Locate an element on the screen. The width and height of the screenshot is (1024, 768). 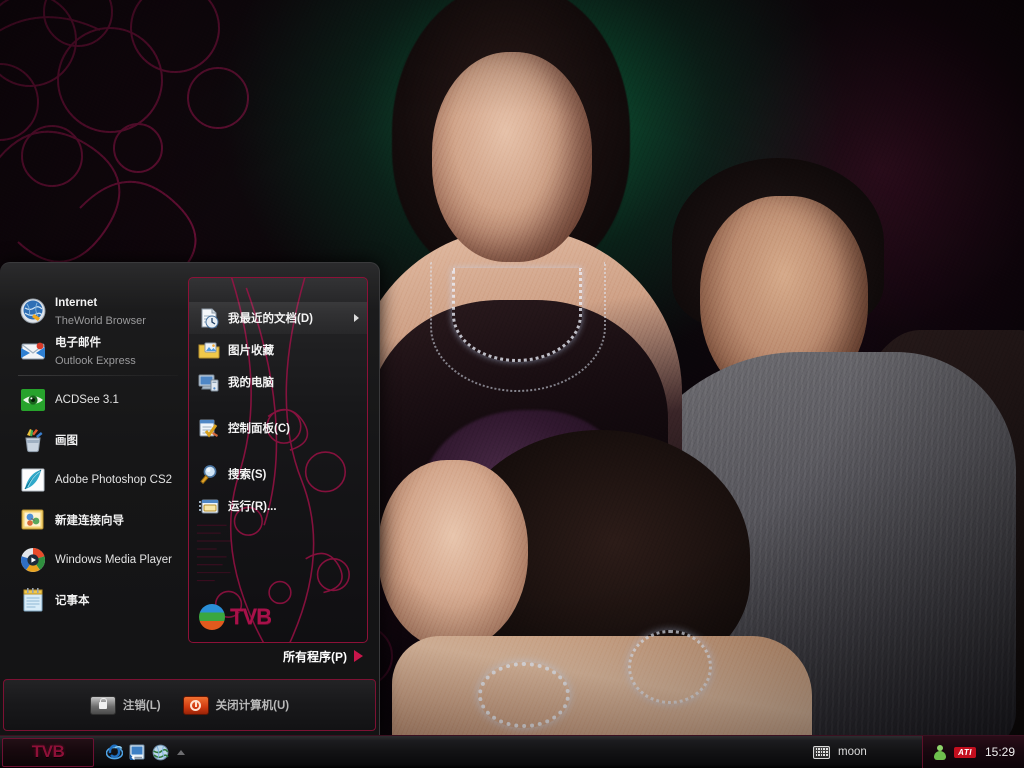
start-menu-item-windows-media-player: Windows Media Player is located at coordinates (100, 560).